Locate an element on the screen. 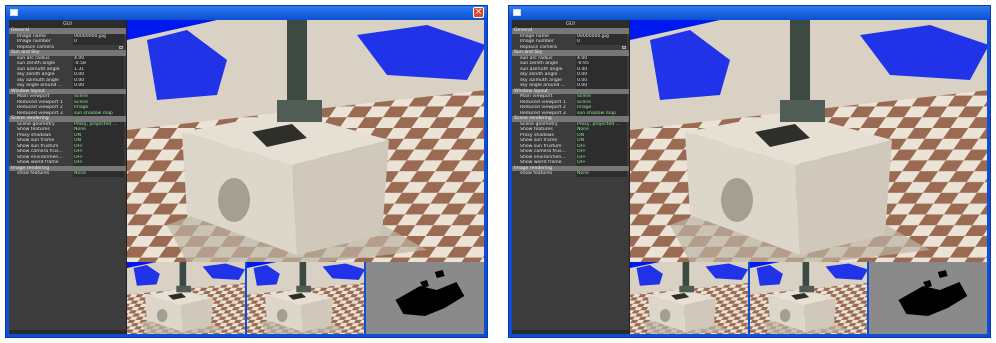 This screenshot has width=996, height=343. close-button: × is located at coordinates (478, 12).